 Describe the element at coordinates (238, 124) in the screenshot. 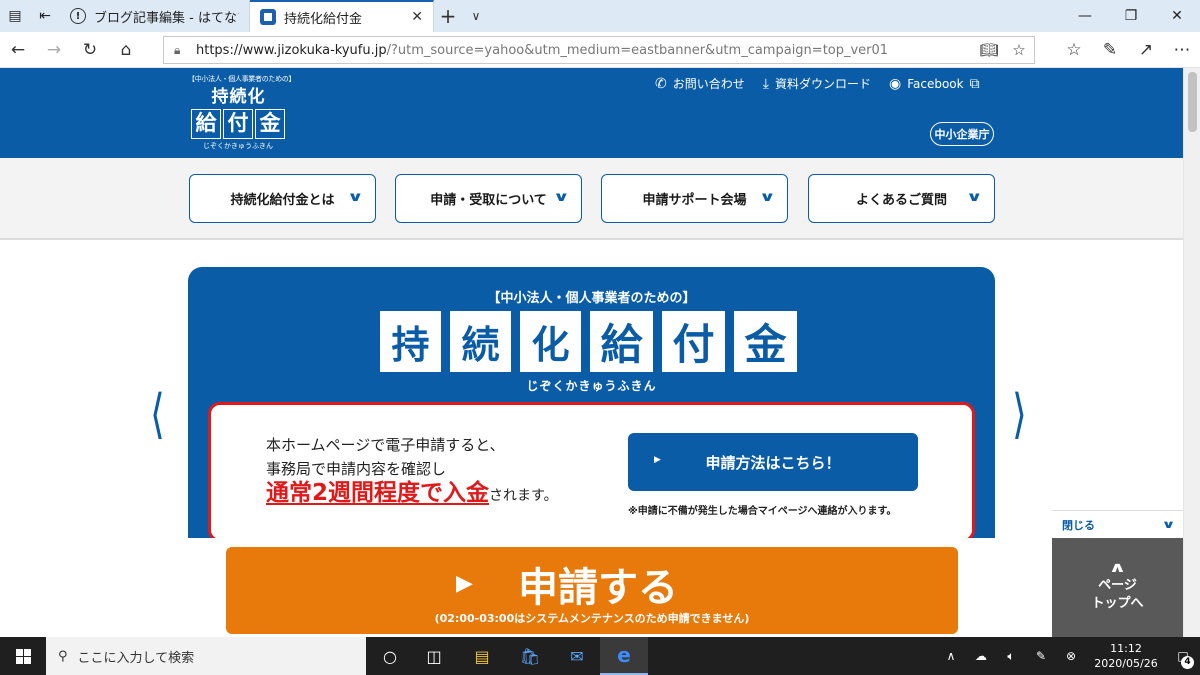

I see `logo-char: 付` at that location.